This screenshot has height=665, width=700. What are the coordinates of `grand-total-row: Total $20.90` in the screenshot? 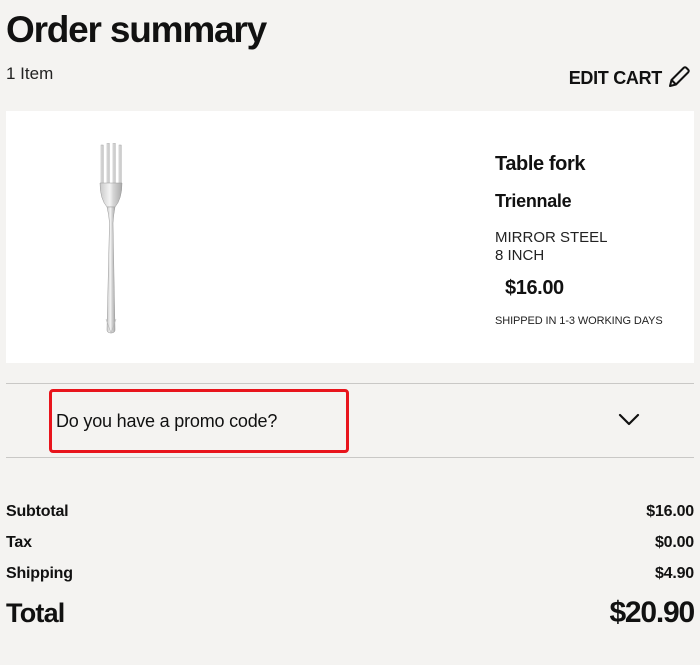 It's located at (350, 613).